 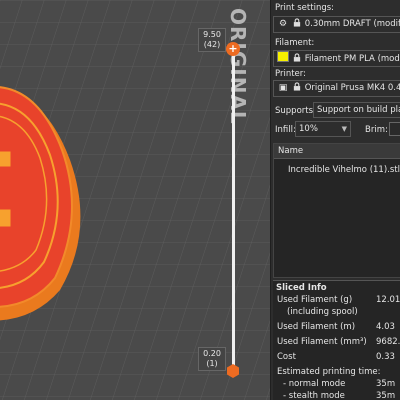 What do you see at coordinates (283, 24) in the screenshot?
I see `gear-icon: ⚙` at bounding box center [283, 24].